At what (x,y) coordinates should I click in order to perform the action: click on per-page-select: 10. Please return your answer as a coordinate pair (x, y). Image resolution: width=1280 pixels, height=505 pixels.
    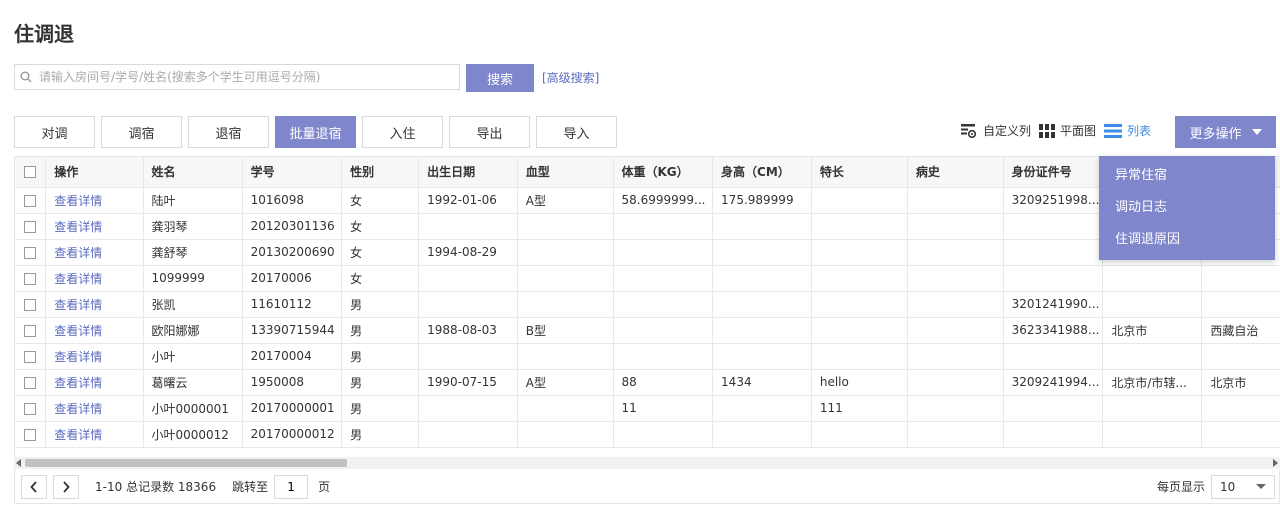
    Looking at the image, I should click on (1243, 486).